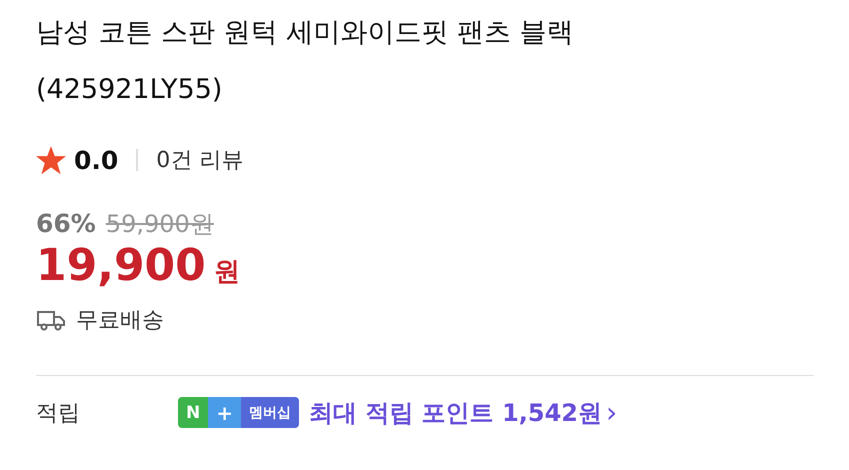 The image size is (849, 470). What do you see at coordinates (160, 224) in the screenshot?
I see `original-price: 59,900원` at bounding box center [160, 224].